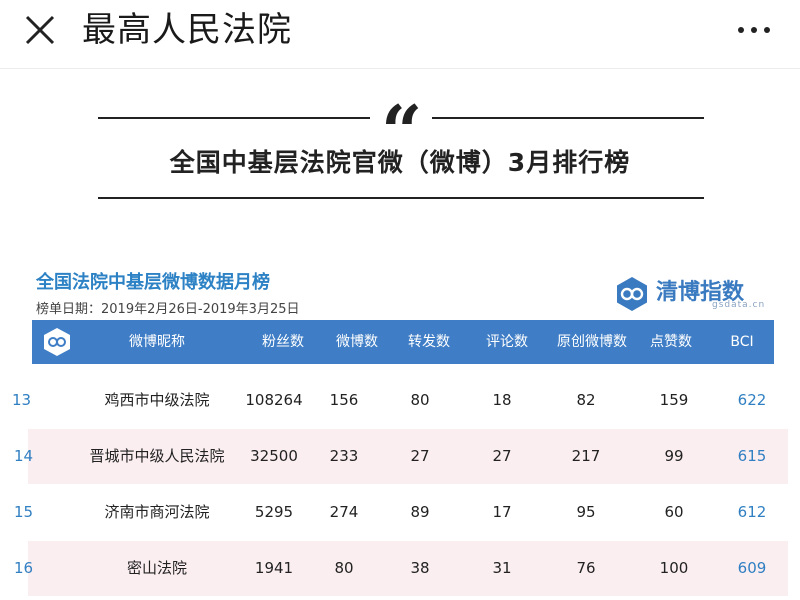 The image size is (800, 600). What do you see at coordinates (502, 568) in the screenshot?
I see `comments-cell: 31` at bounding box center [502, 568].